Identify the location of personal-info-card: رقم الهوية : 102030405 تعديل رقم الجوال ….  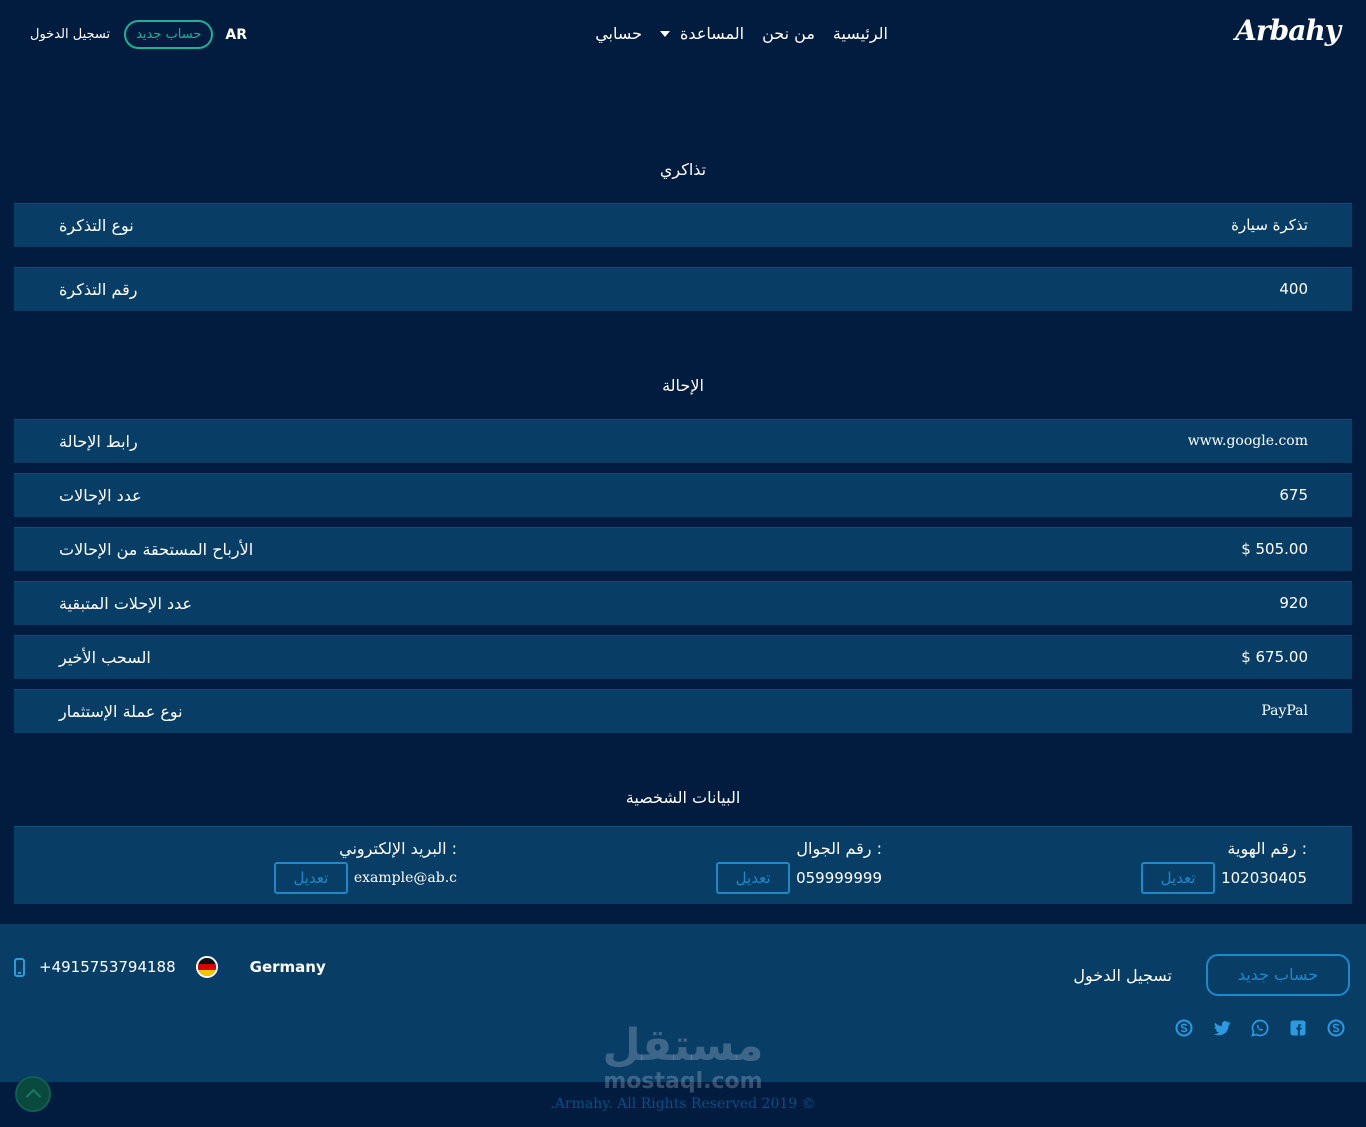
(683, 865).